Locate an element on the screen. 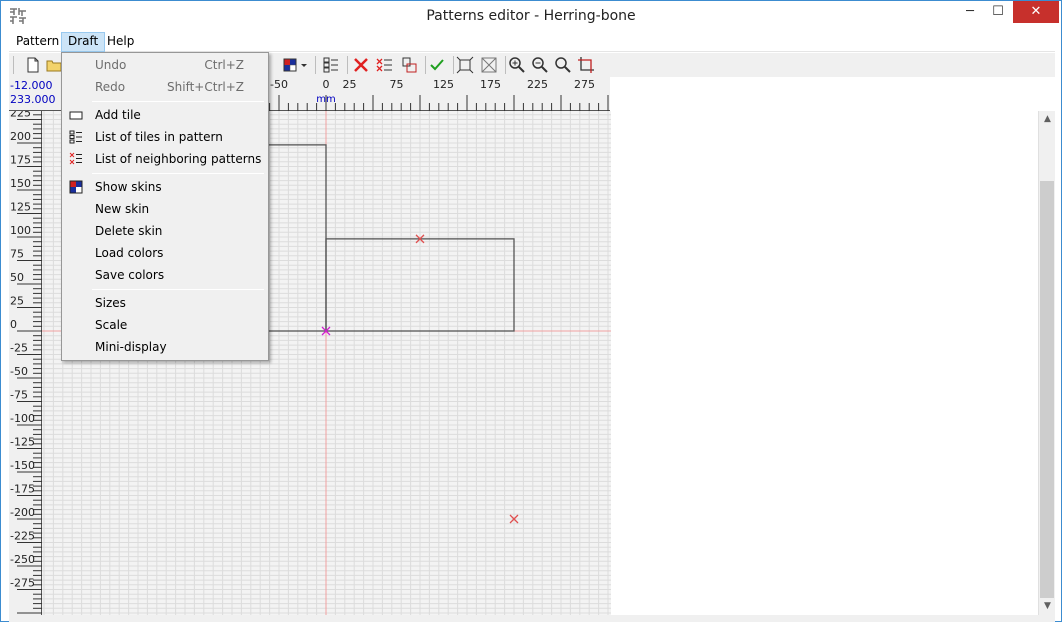 Image resolution: width=1062 pixels, height=622 pixels. delete-red-x-icon is located at coordinates (361, 65).